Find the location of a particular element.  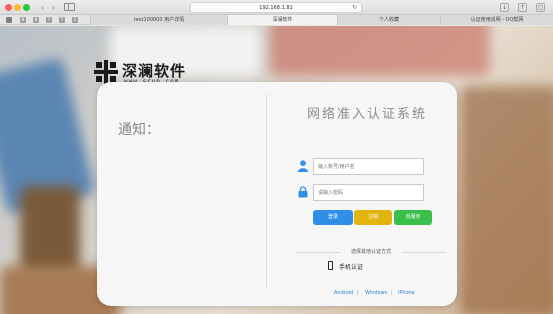

tab-favorites: 个人收藏 is located at coordinates (388, 20).